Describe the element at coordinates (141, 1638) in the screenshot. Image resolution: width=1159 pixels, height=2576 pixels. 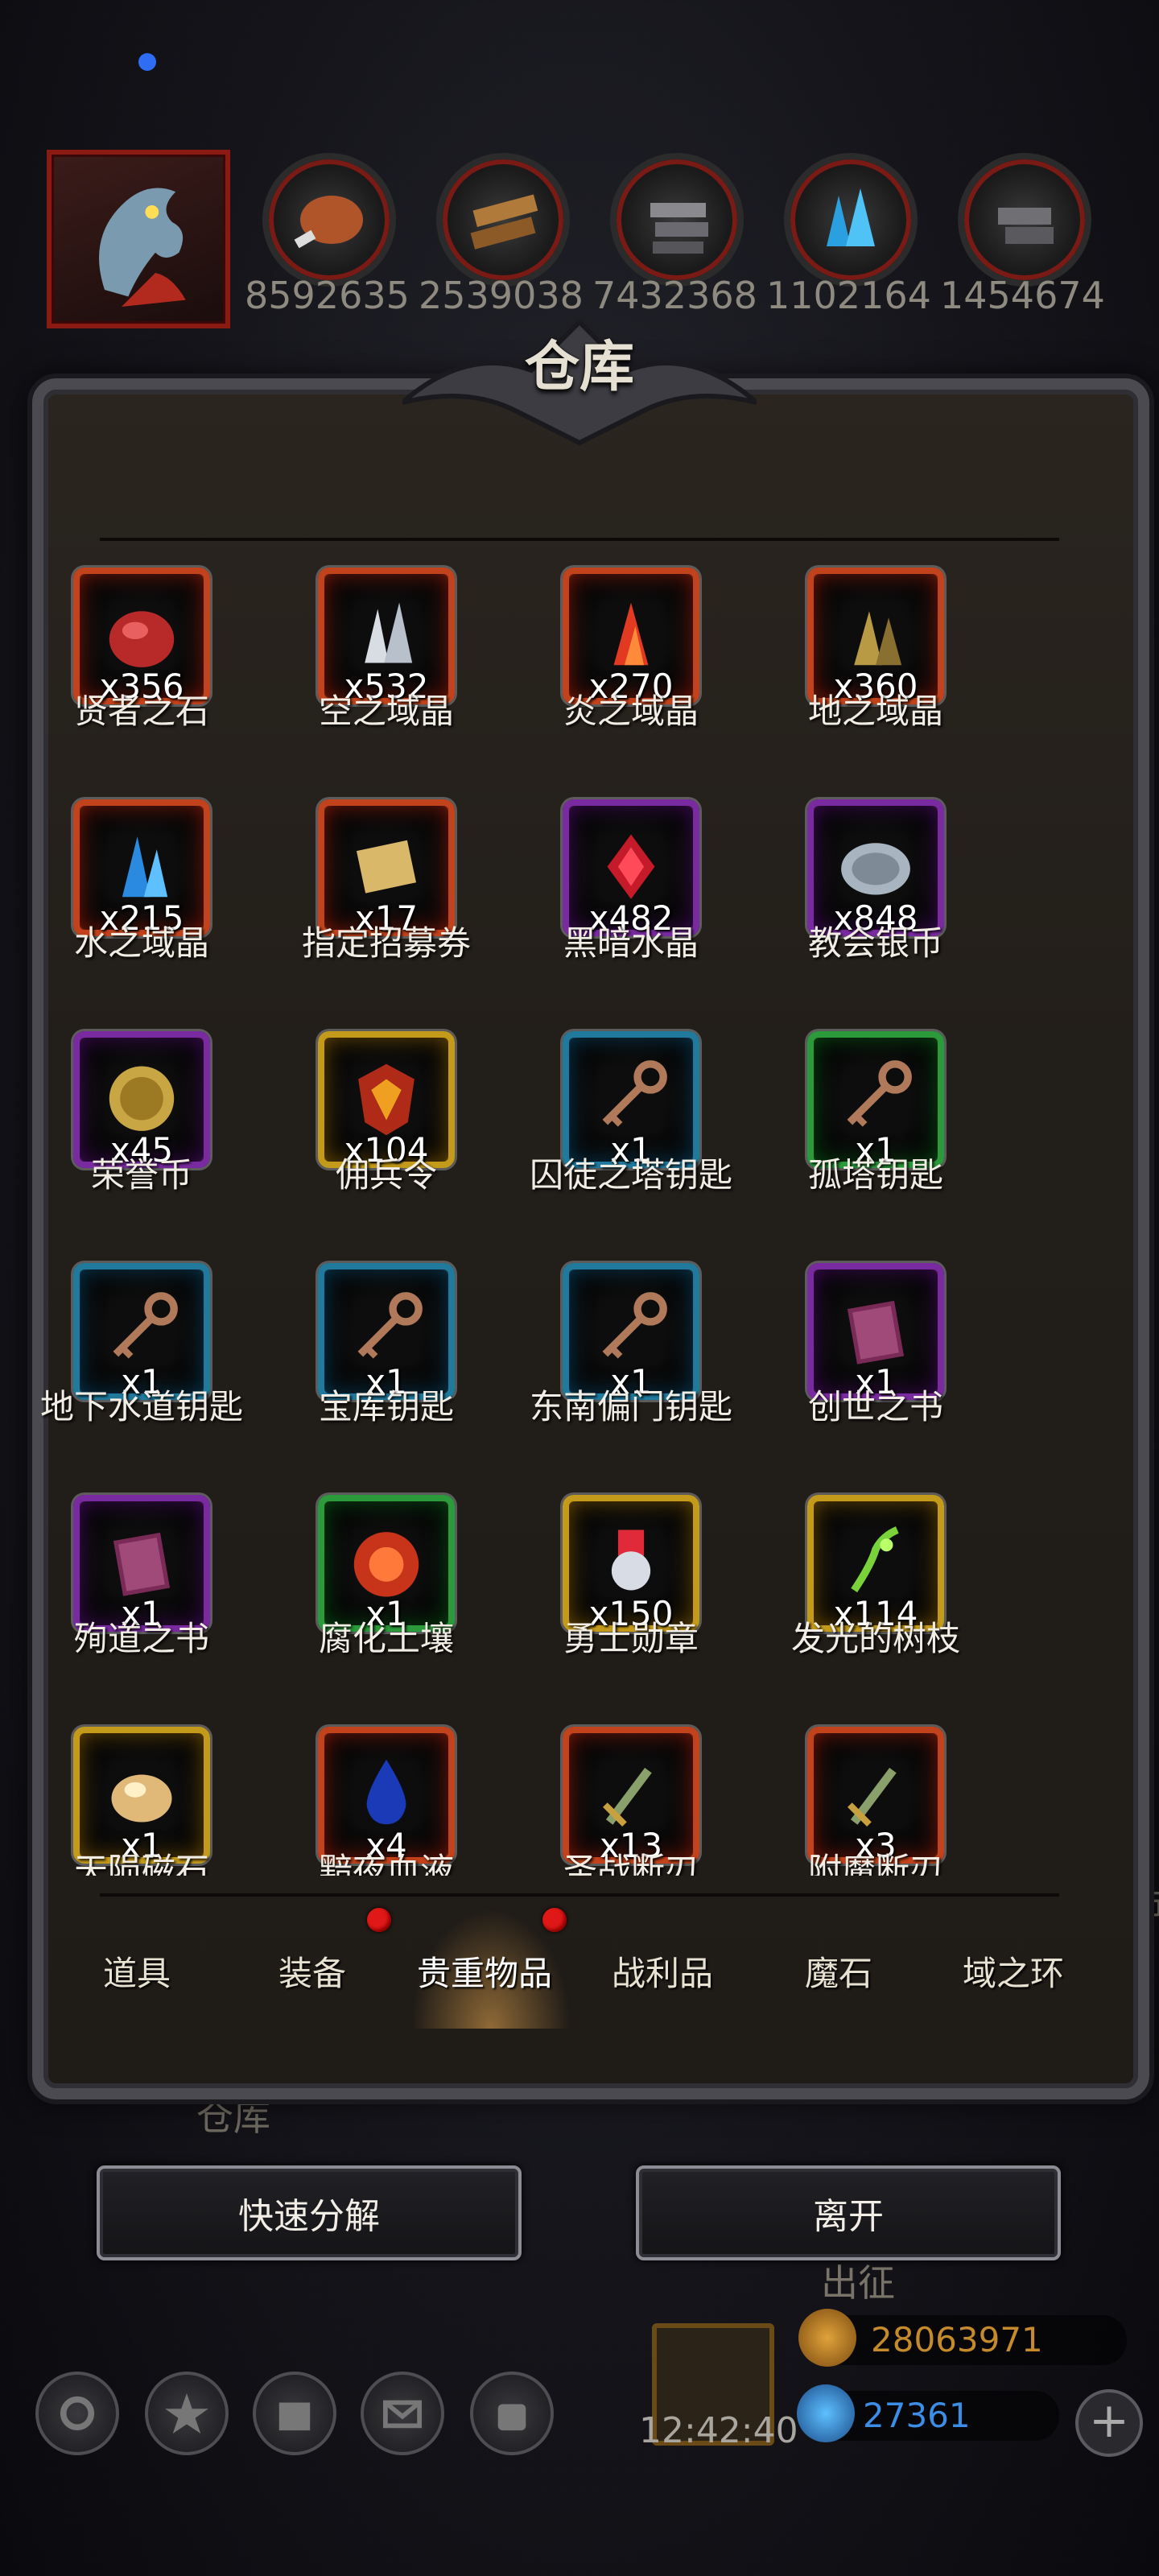
I see `item-name: 殉道之书` at that location.